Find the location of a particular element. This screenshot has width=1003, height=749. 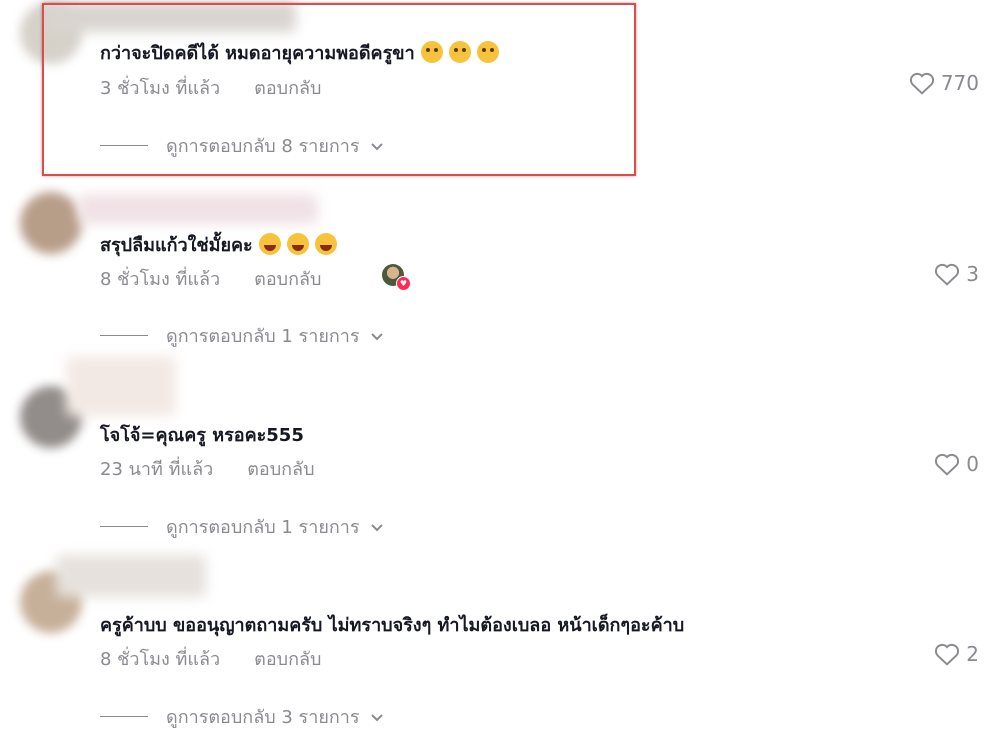

creator-liked-icon: ♥ is located at coordinates (403, 283).